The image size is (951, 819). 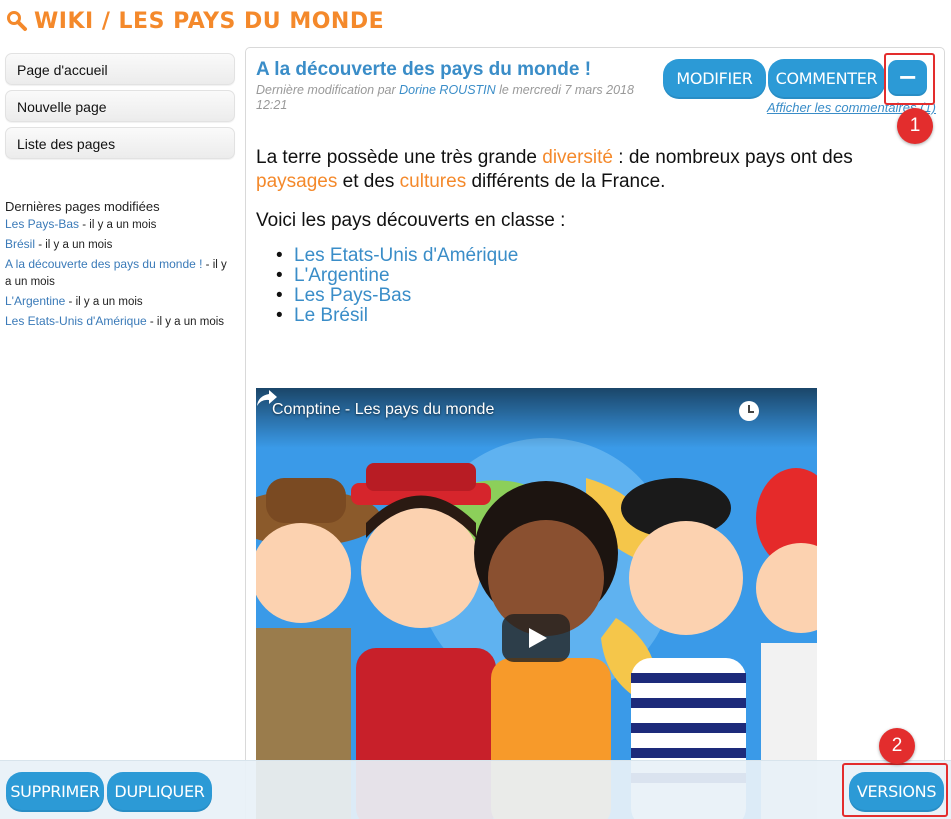 What do you see at coordinates (103, 264) in the screenshot?
I see `recent-link: A la découverte des pays du monde !` at bounding box center [103, 264].